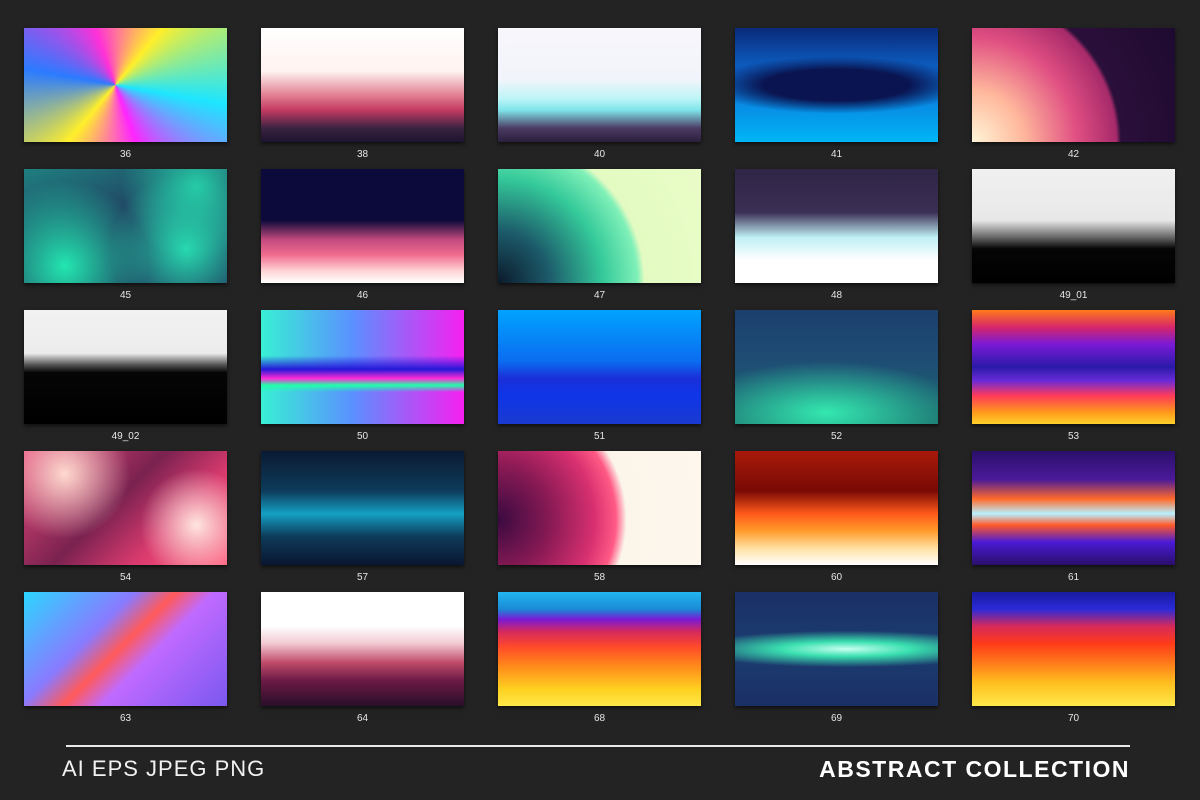  What do you see at coordinates (362, 436) in the screenshot?
I see `thumbnail-label: 50` at bounding box center [362, 436].